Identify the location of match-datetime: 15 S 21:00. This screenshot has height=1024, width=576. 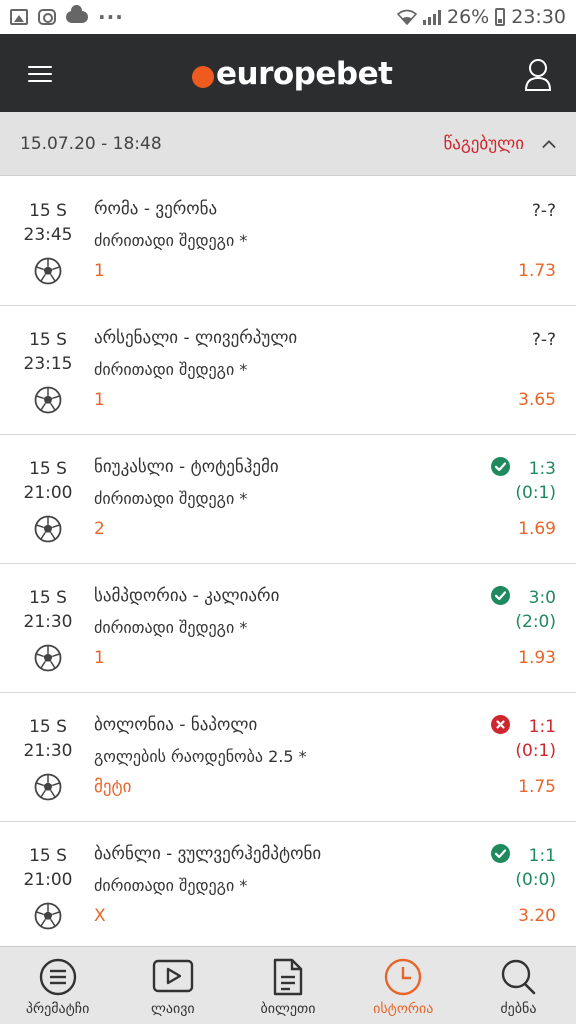
(48, 868).